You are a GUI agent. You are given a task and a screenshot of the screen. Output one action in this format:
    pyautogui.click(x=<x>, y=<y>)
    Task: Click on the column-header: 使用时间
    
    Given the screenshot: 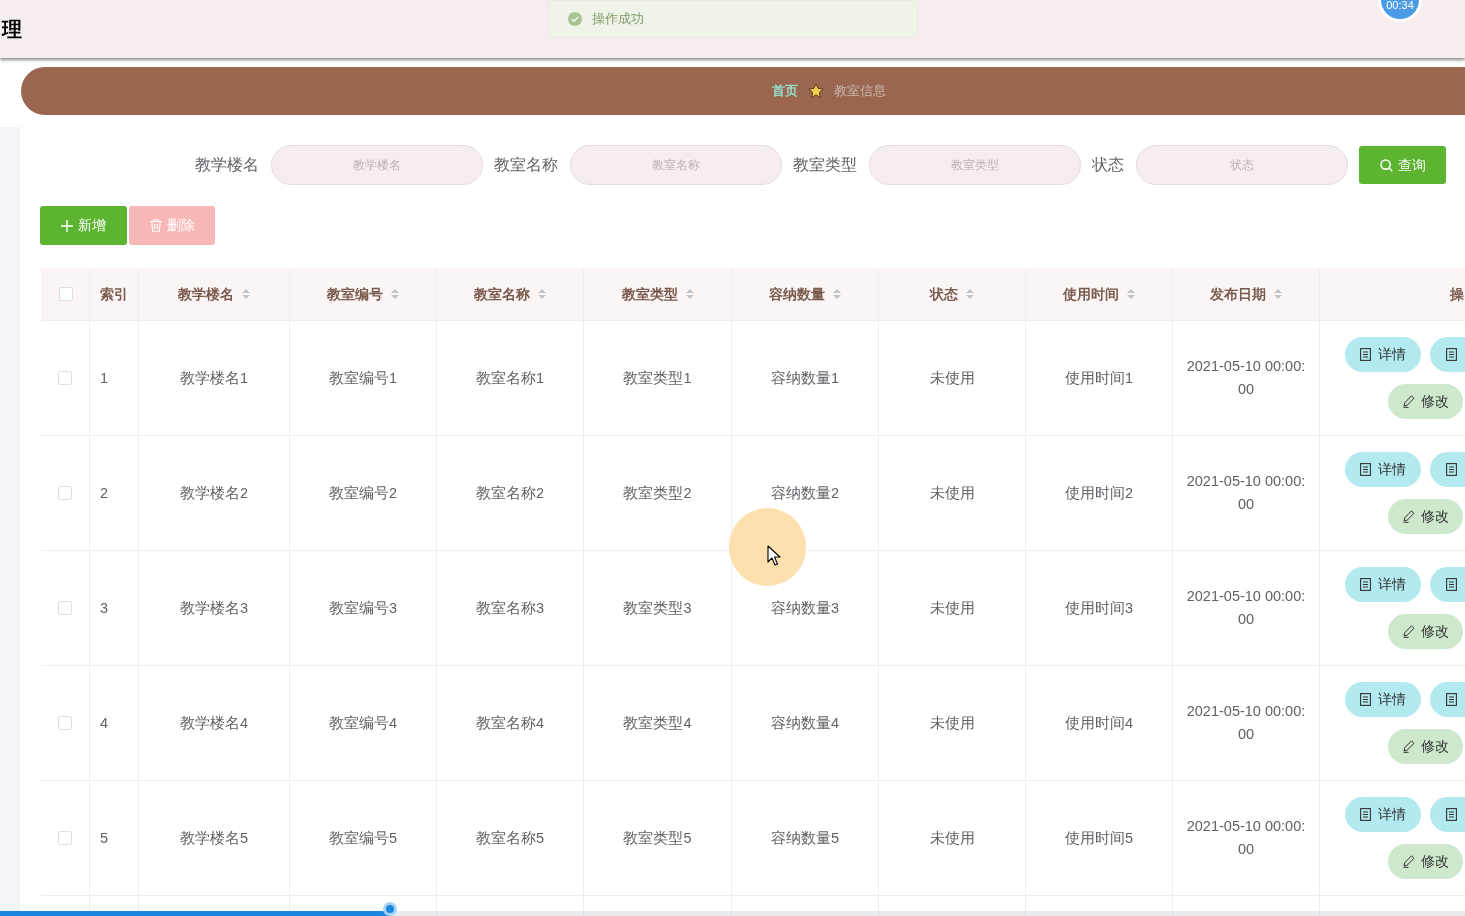 What is the action you would take?
    pyautogui.click(x=1099, y=294)
    